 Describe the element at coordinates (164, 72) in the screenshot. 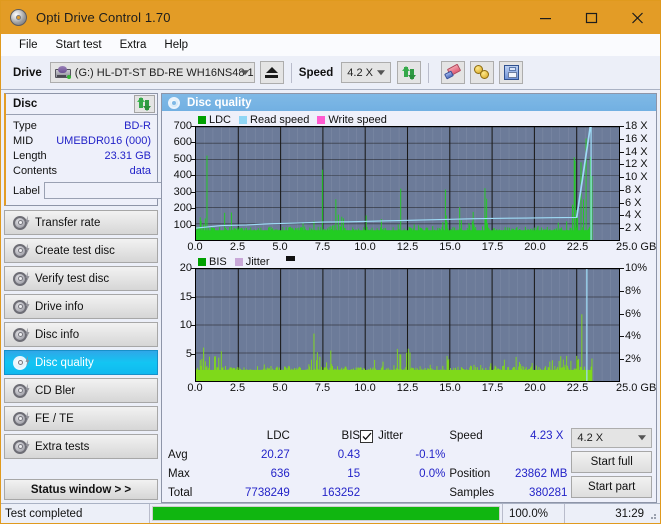

I see `drive-select-value: (G:) HL-DT-ST BD-RE WH16NS48 1.D3` at that location.